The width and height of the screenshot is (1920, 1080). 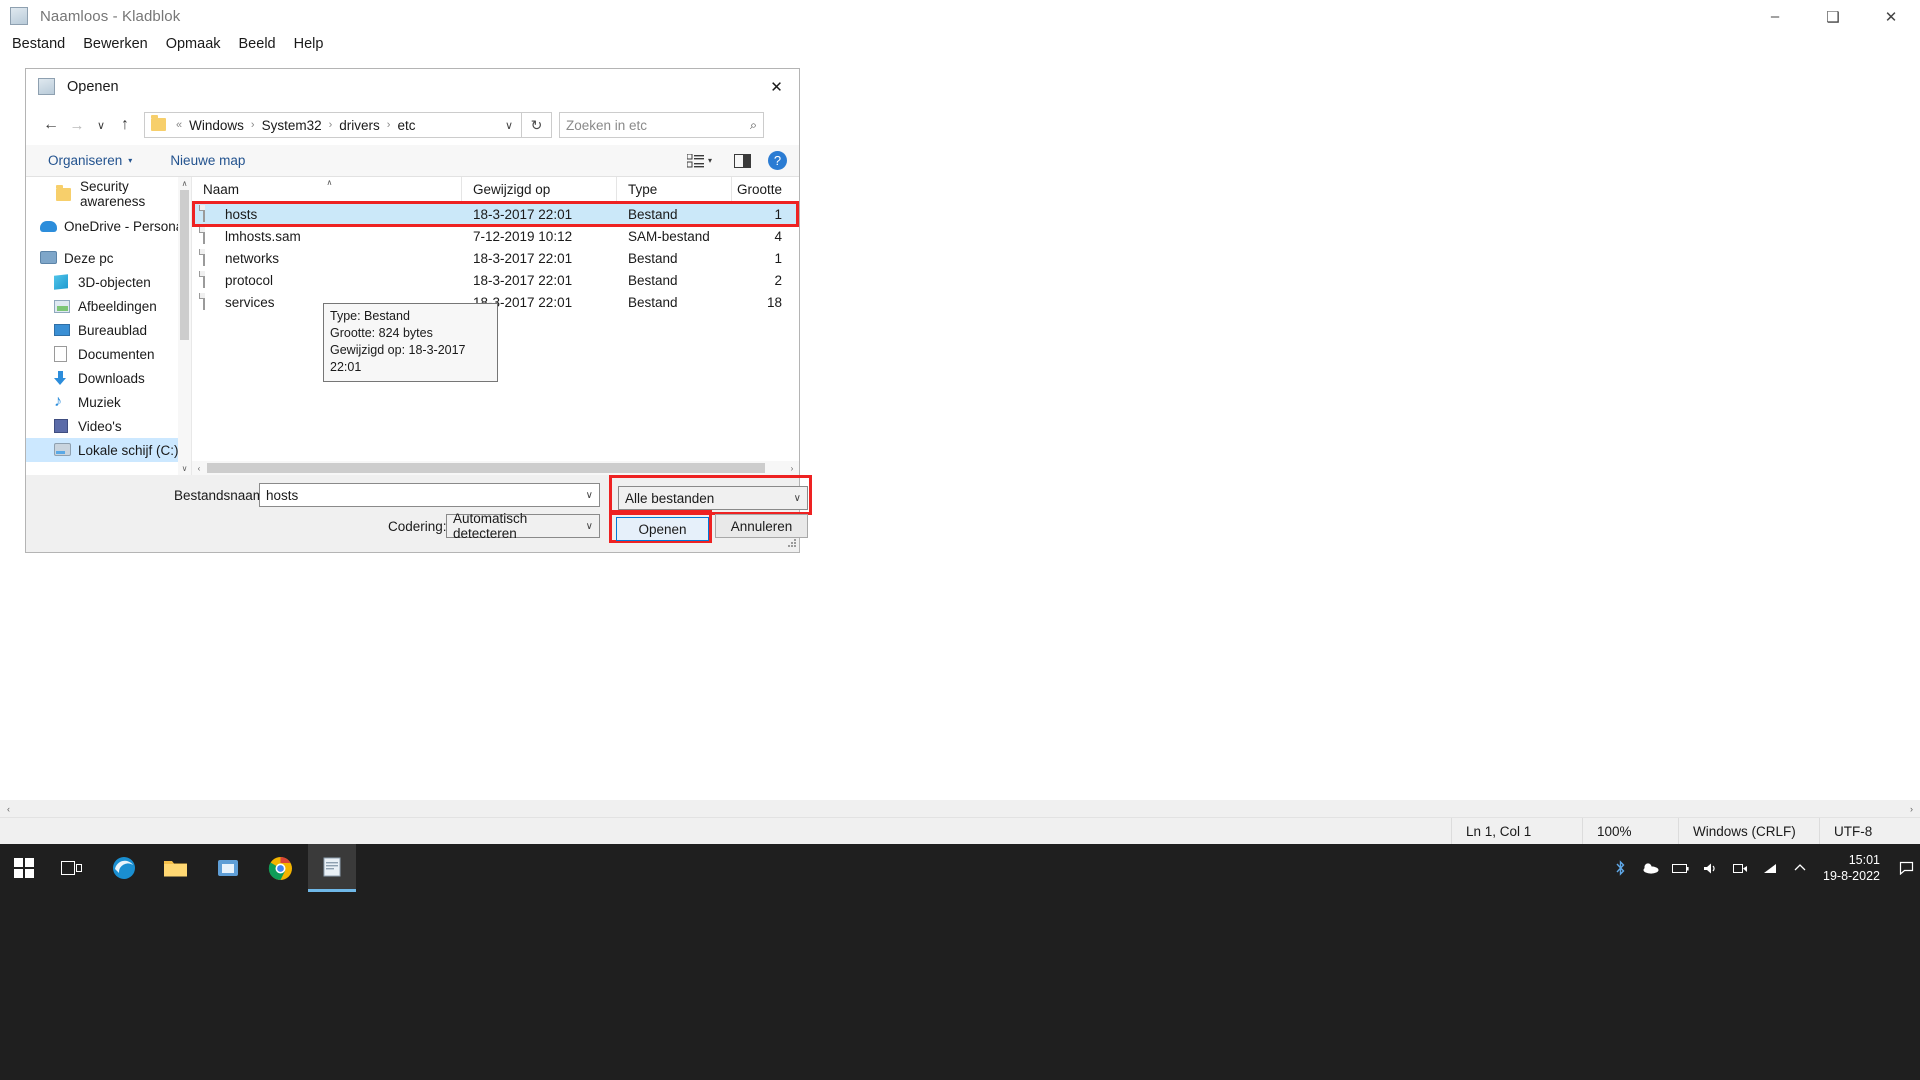 I want to click on encoding-select: Automatisch detecteren ∨, so click(x=523, y=526).